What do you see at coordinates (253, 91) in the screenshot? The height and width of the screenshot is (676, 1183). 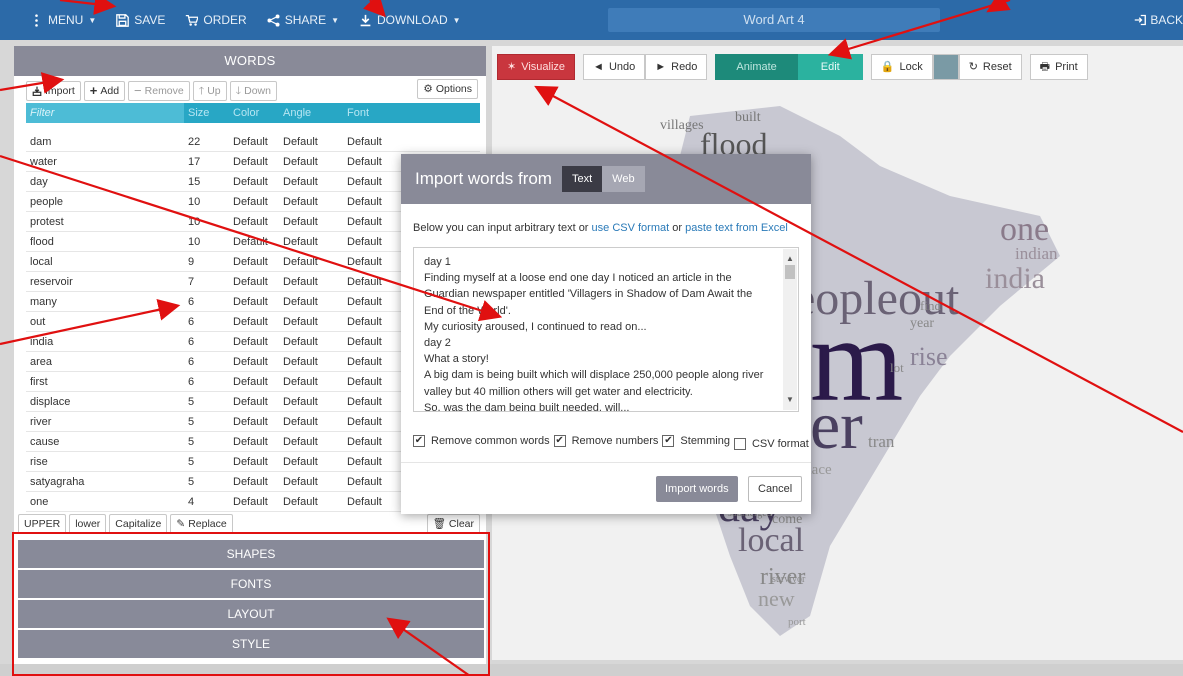 I see `down-button: 🡓 Down` at bounding box center [253, 91].